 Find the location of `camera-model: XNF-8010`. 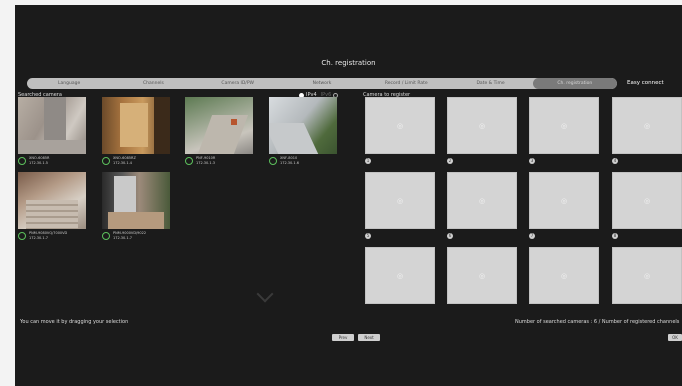

camera-model: XNF-8010 is located at coordinates (289, 158).